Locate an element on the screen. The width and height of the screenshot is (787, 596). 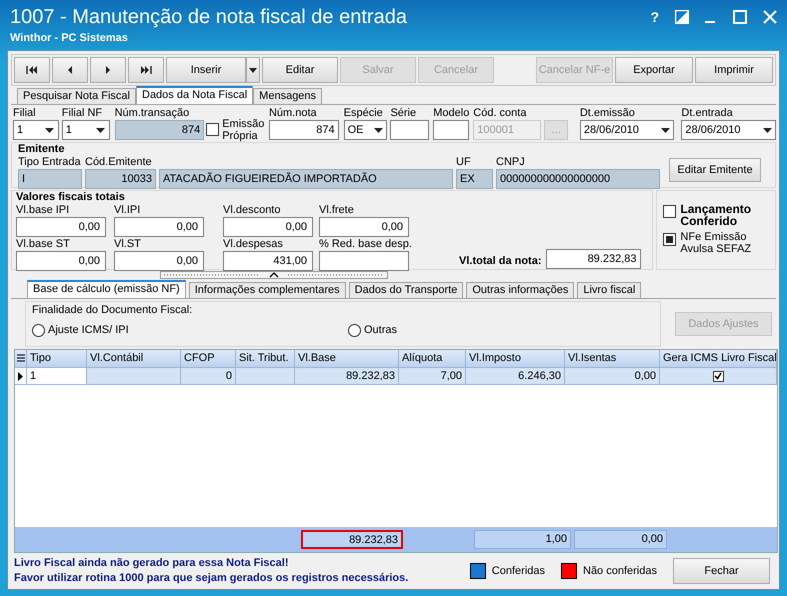
column-header: Gera ICMS Livro Fiscal is located at coordinates (718, 359).